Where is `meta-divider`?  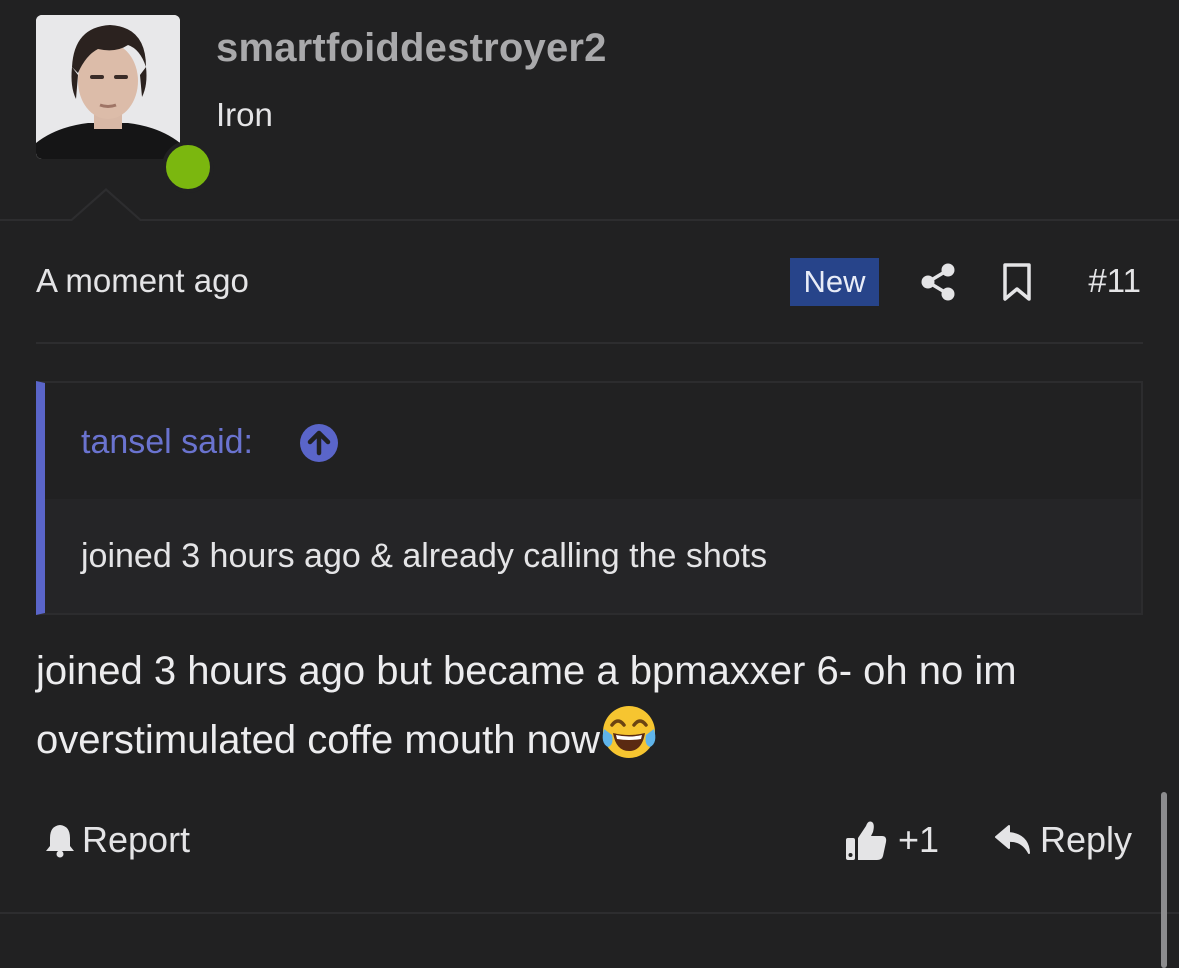
meta-divider is located at coordinates (589, 343).